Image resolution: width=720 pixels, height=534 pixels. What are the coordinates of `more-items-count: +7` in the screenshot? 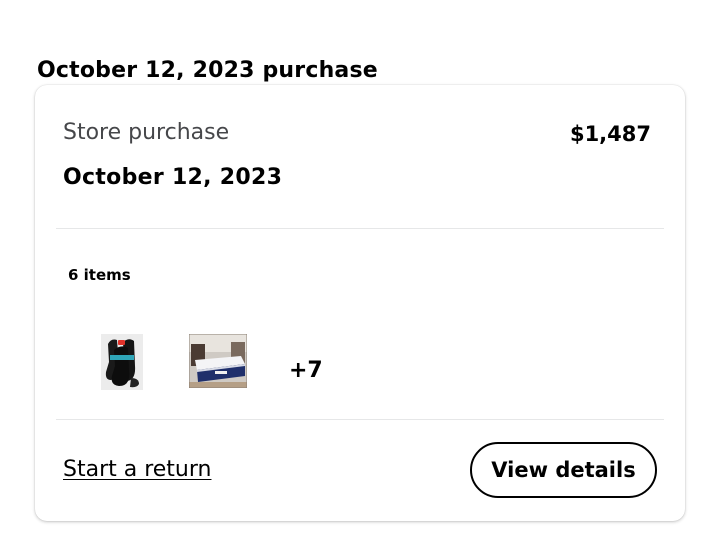 It's located at (306, 371).